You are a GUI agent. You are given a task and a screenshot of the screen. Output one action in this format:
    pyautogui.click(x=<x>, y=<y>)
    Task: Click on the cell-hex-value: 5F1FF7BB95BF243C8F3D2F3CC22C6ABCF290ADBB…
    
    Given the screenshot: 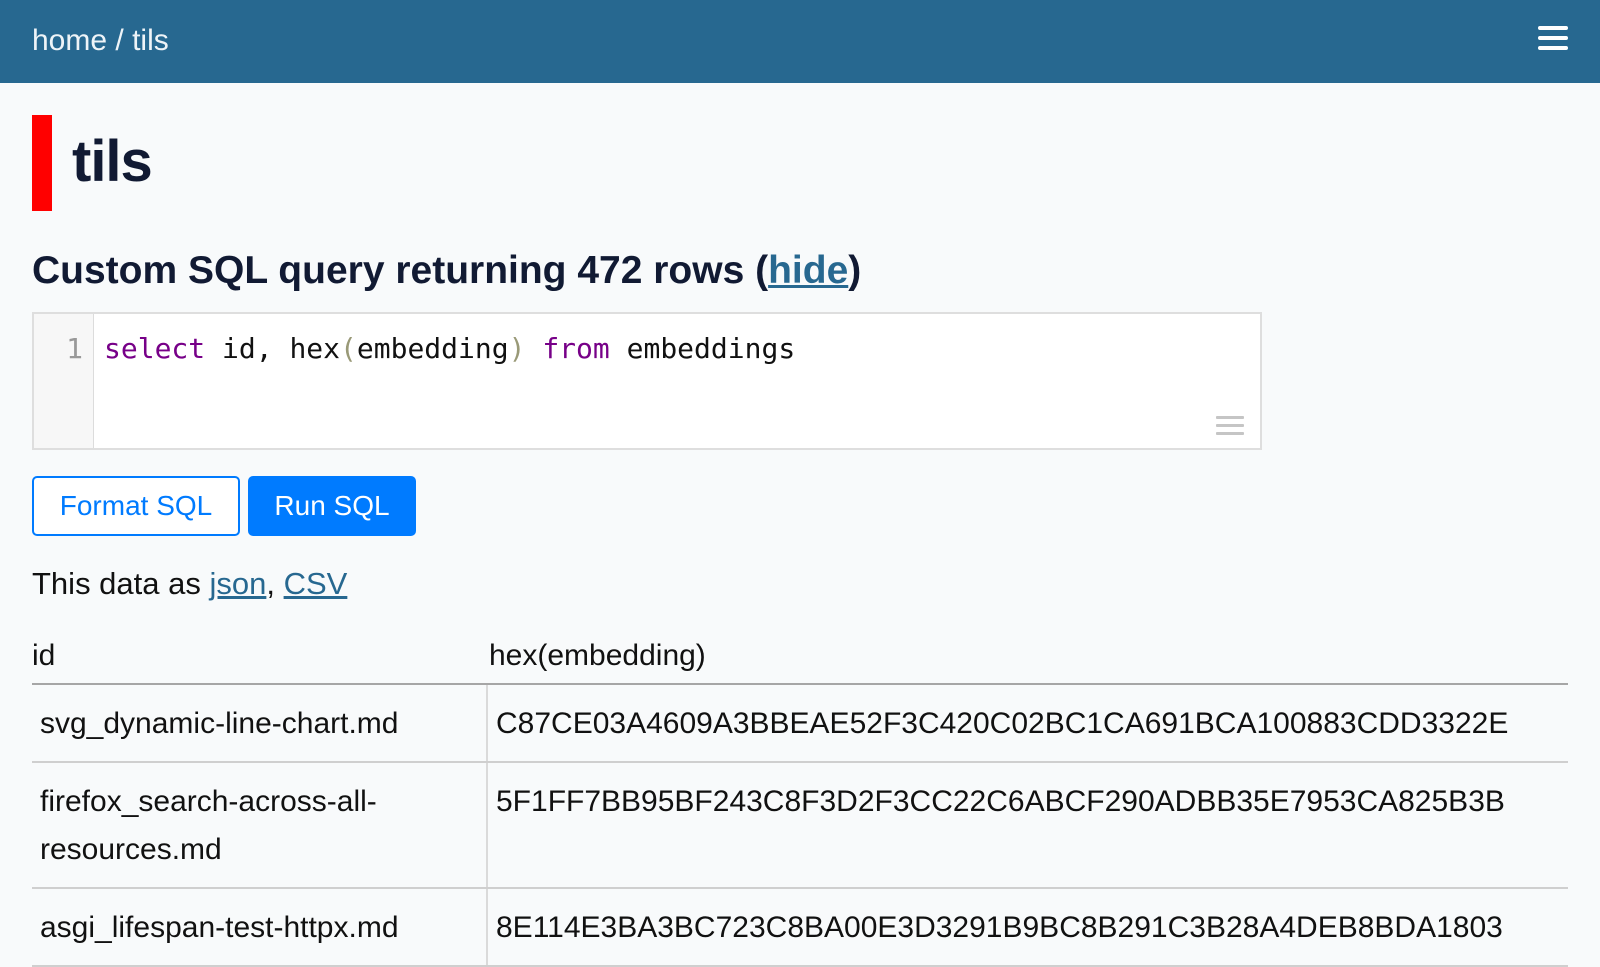 What is the action you would take?
    pyautogui.click(x=1000, y=801)
    